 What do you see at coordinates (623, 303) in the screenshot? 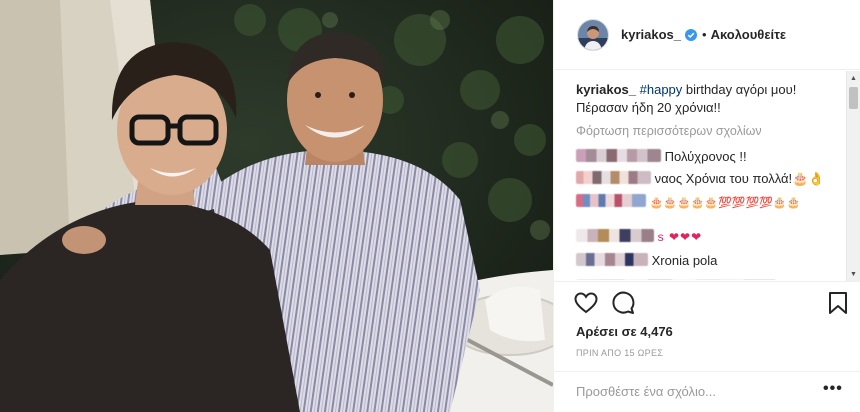
I see `comment-icon` at bounding box center [623, 303].